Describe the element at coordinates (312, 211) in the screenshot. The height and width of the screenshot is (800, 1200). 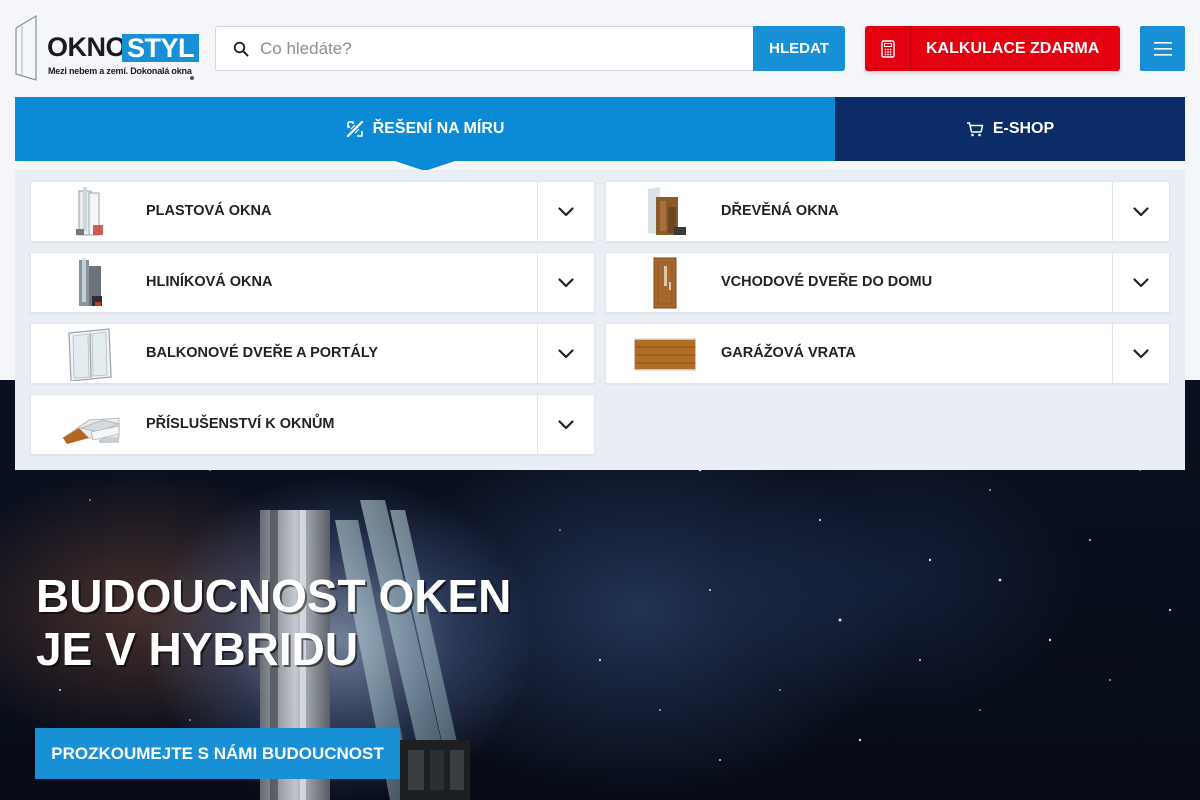
I see `category-item-plastic-windows: PLASTOVÁ OKNA` at that location.